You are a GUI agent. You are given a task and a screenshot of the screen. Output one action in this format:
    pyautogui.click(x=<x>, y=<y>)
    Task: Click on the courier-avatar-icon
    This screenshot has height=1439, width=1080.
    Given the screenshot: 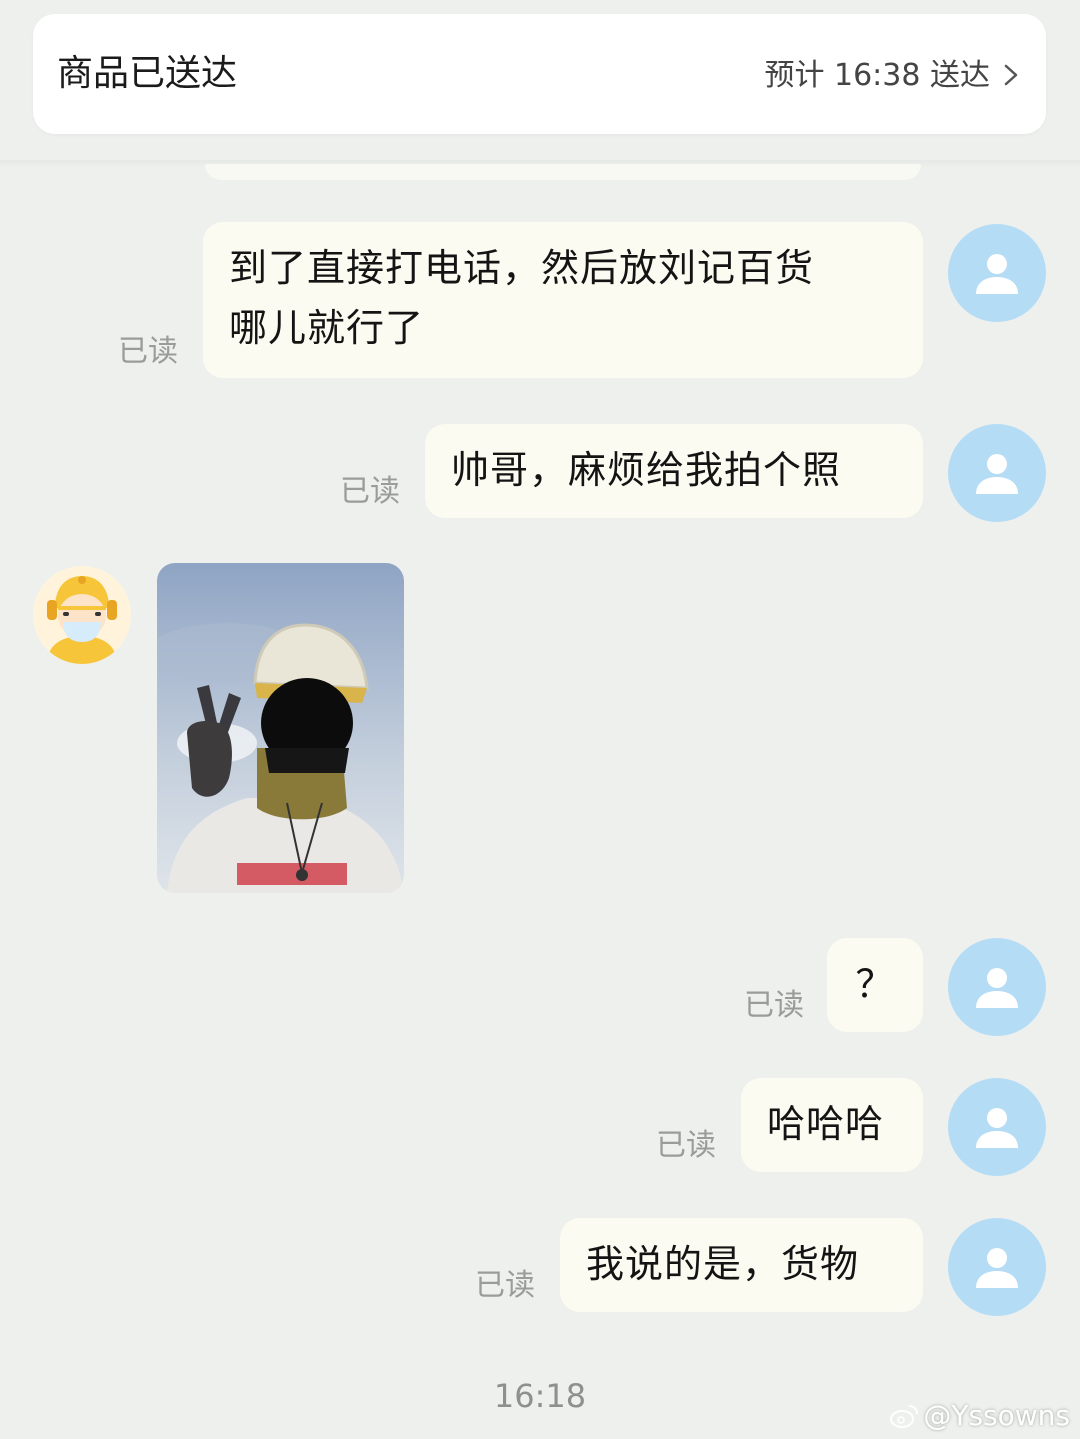 What is the action you would take?
    pyautogui.click(x=82, y=615)
    